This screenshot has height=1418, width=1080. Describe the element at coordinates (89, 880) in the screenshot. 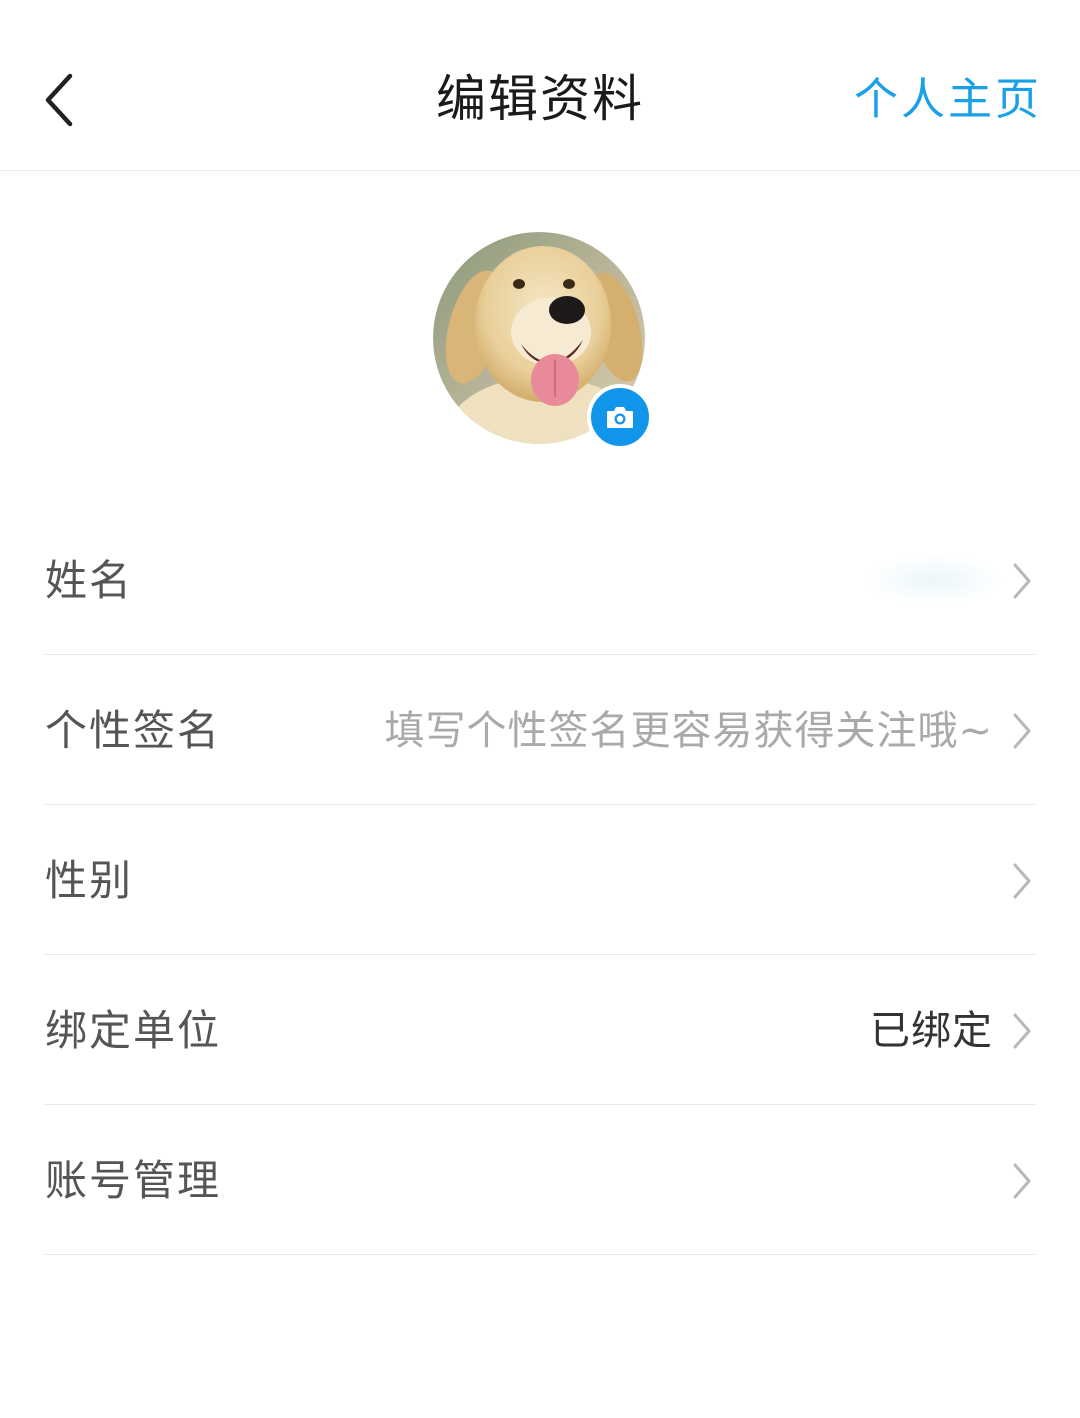

I see `row-label: 性别` at that location.